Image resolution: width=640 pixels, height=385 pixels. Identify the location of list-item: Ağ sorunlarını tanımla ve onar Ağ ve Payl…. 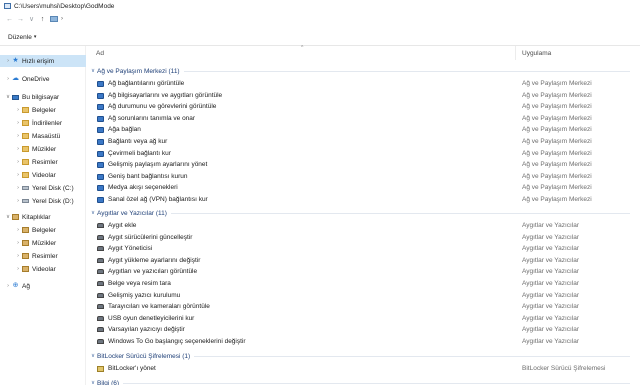
(364, 119).